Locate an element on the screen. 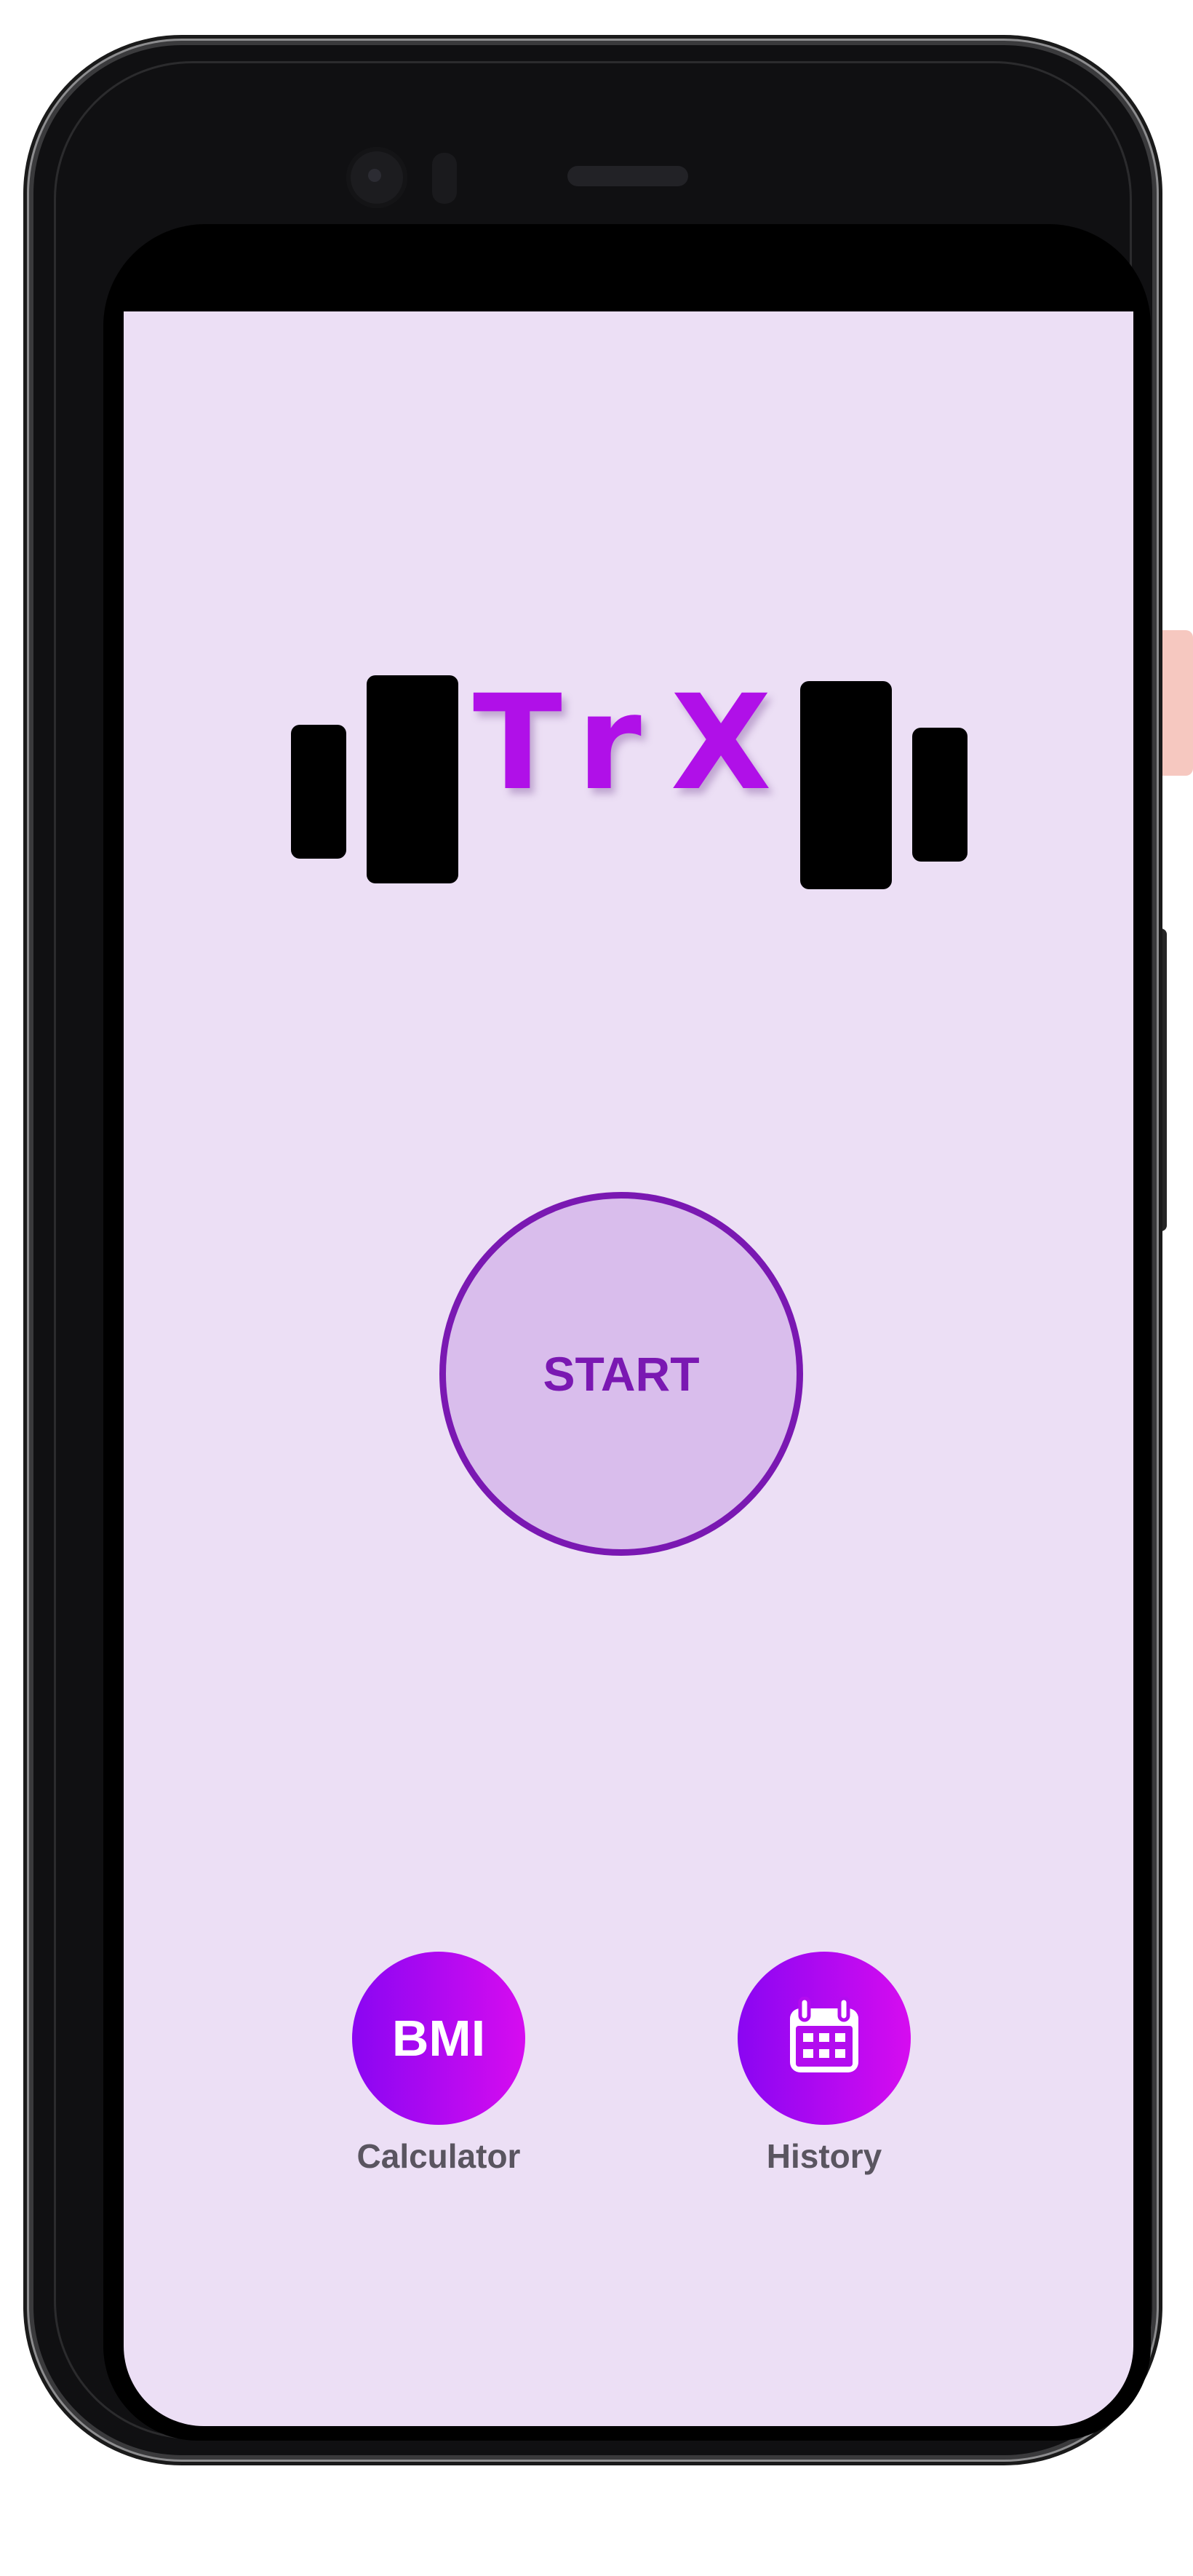  dumbbell-plate-right-outer is located at coordinates (940, 795).